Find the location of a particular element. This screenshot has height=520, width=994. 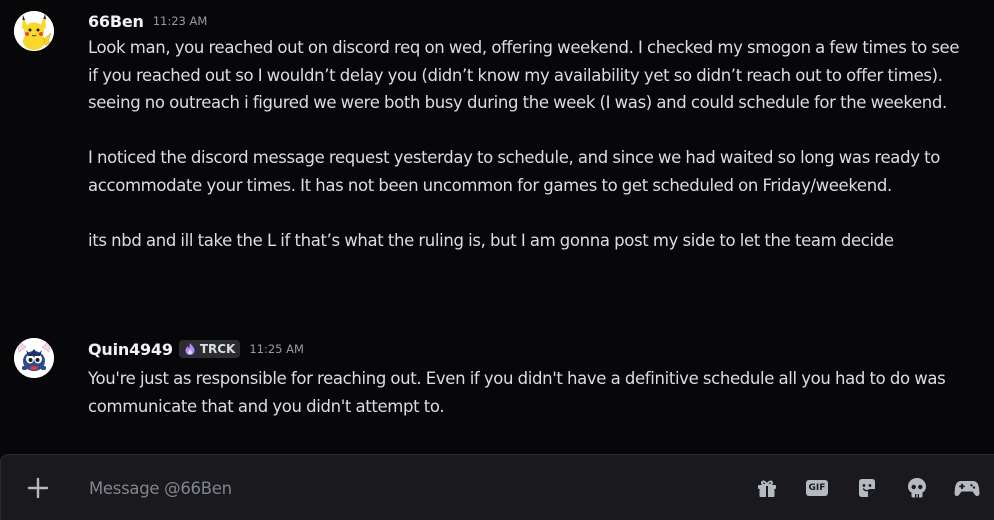

gamepad-icon is located at coordinates (967, 488).